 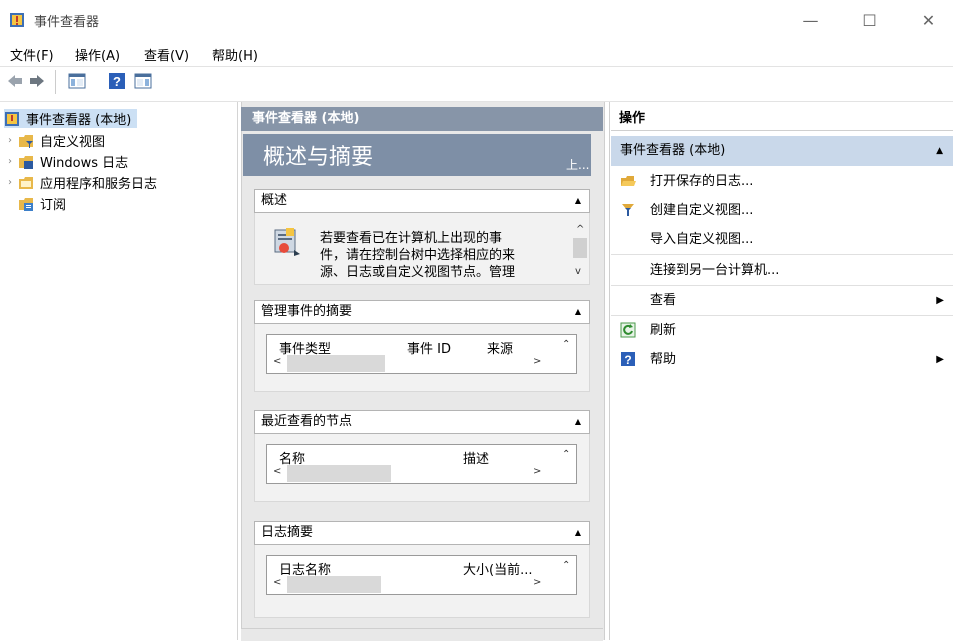 What do you see at coordinates (476, 53) in the screenshot?
I see `menu-bar` at bounding box center [476, 53].